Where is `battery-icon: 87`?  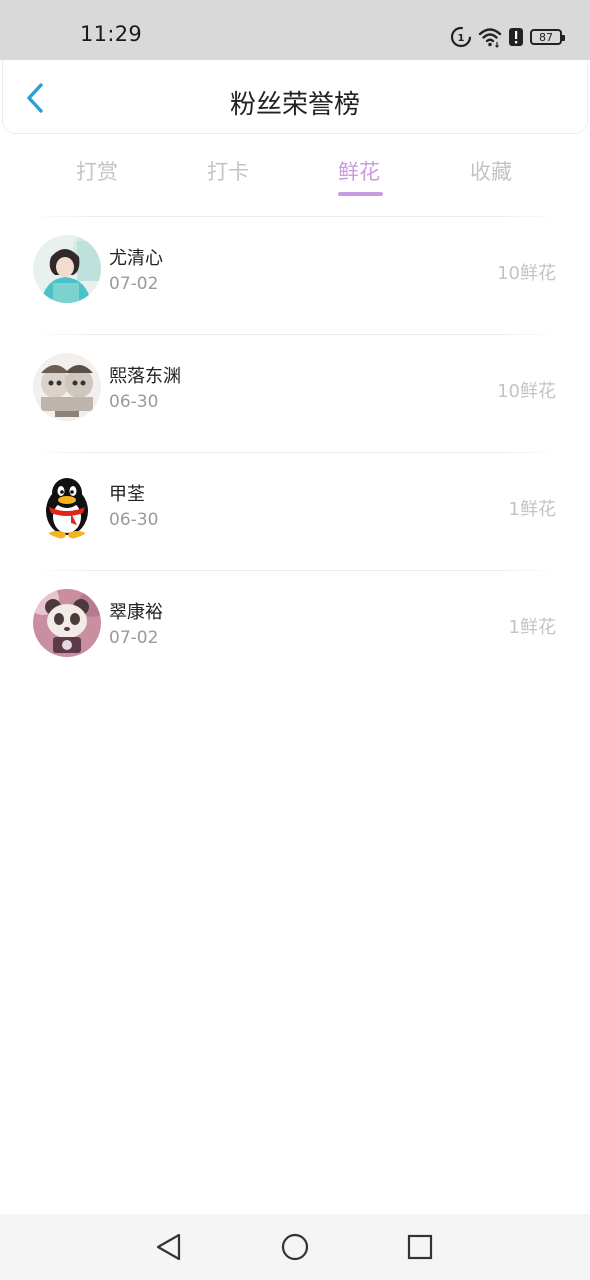 battery-icon: 87 is located at coordinates (547, 37).